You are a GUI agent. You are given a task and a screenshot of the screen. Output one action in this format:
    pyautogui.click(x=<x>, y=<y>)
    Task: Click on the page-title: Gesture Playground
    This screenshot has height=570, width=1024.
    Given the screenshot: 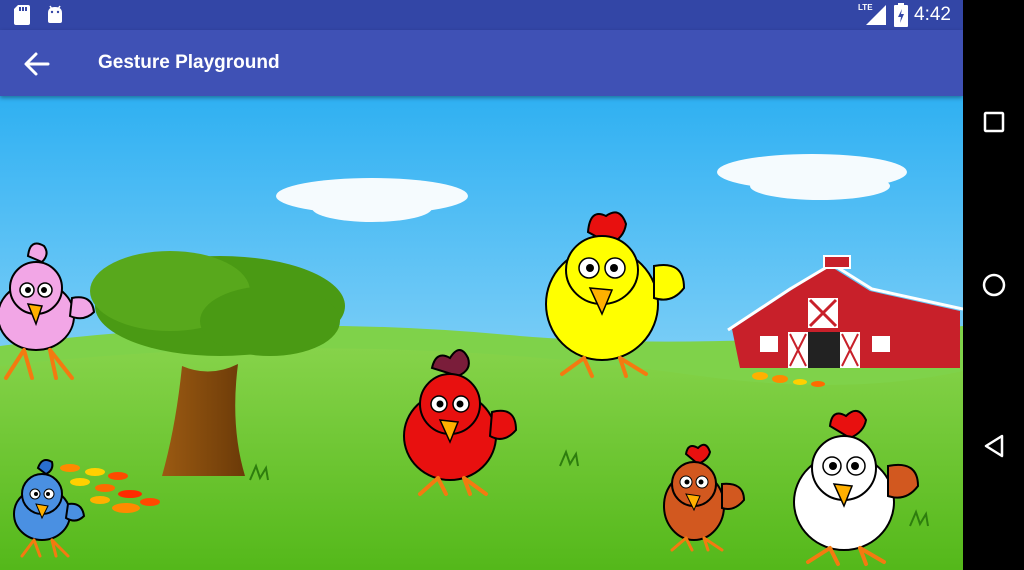 What is the action you would take?
    pyautogui.click(x=189, y=62)
    